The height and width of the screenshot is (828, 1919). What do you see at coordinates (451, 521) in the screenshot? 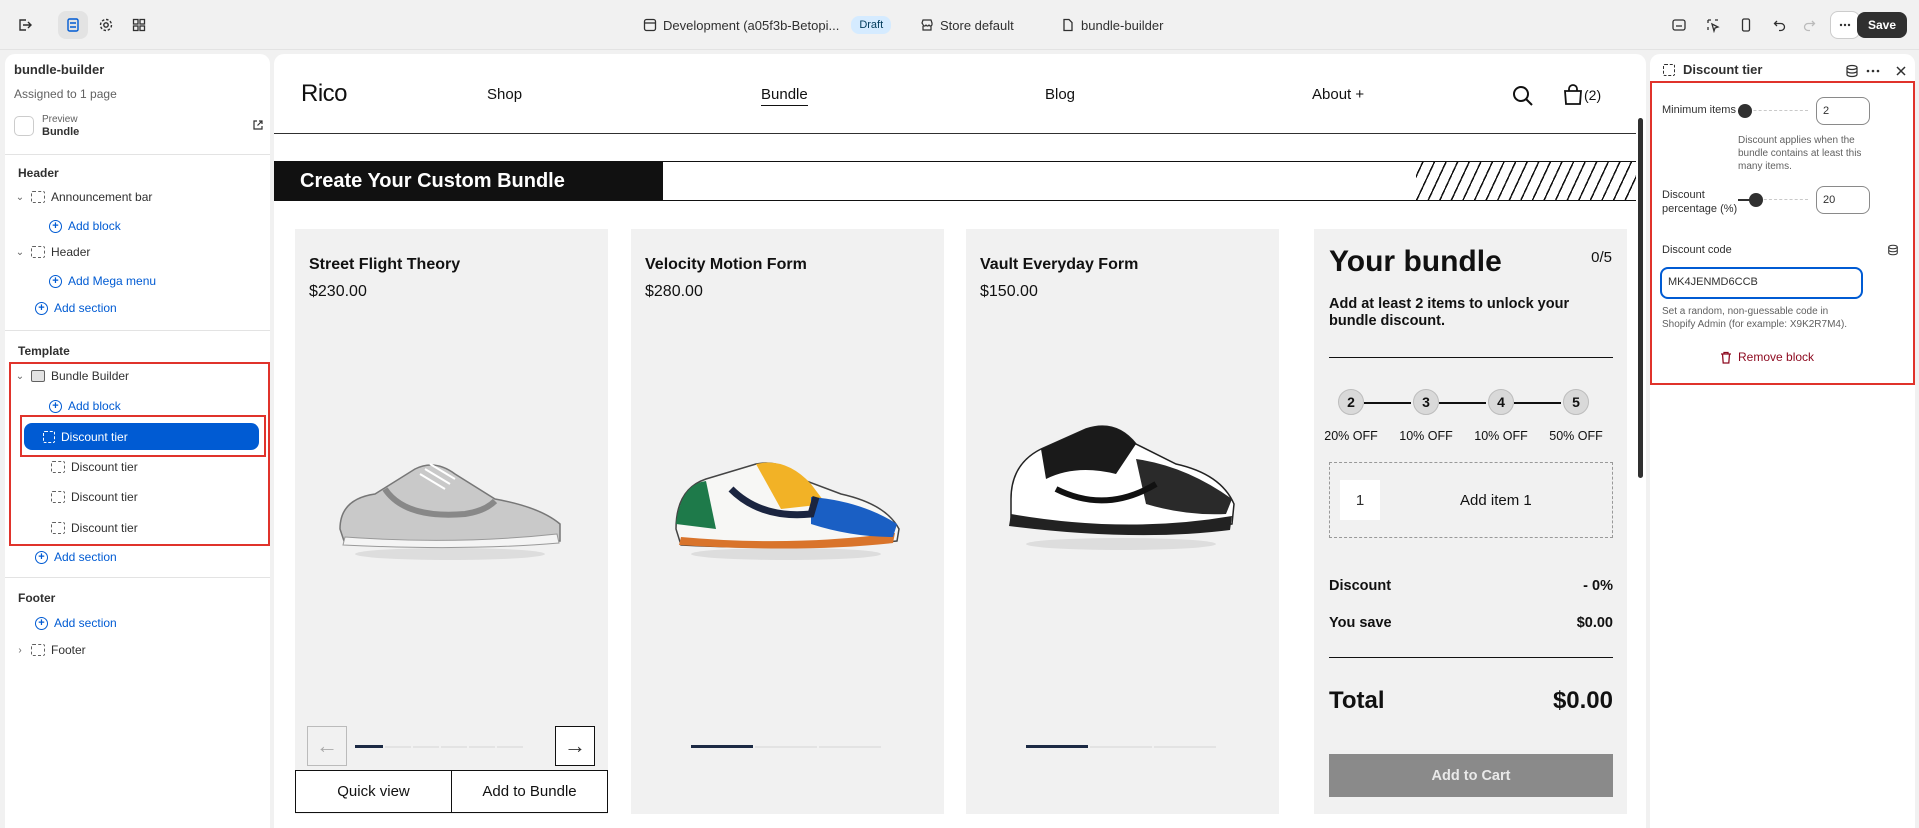
I see `product-card: Street Flight Theory $230.00 ← →` at bounding box center [451, 521].